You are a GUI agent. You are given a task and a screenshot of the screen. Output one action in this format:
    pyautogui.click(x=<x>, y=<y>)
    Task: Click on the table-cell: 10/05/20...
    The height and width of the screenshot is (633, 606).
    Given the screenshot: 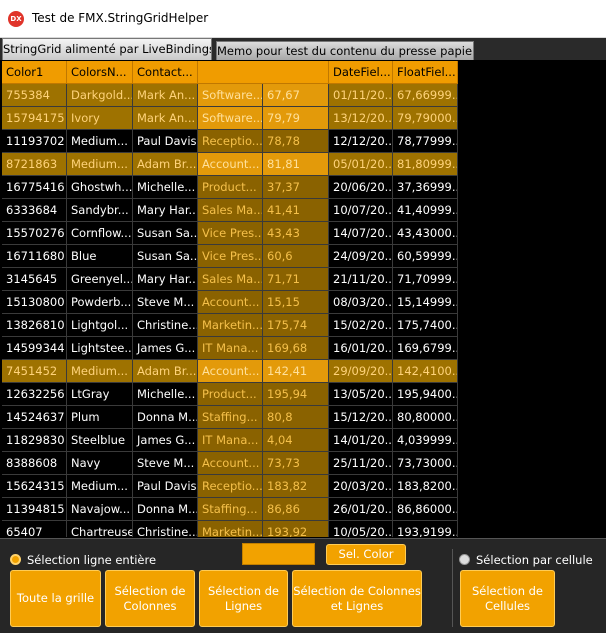 What is the action you would take?
    pyautogui.click(x=361, y=529)
    